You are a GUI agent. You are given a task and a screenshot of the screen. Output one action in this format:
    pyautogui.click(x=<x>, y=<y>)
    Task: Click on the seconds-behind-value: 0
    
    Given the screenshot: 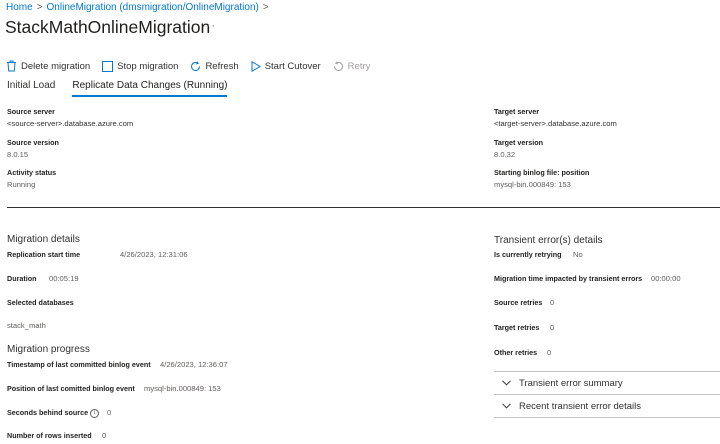 What is the action you would take?
    pyautogui.click(x=109, y=412)
    